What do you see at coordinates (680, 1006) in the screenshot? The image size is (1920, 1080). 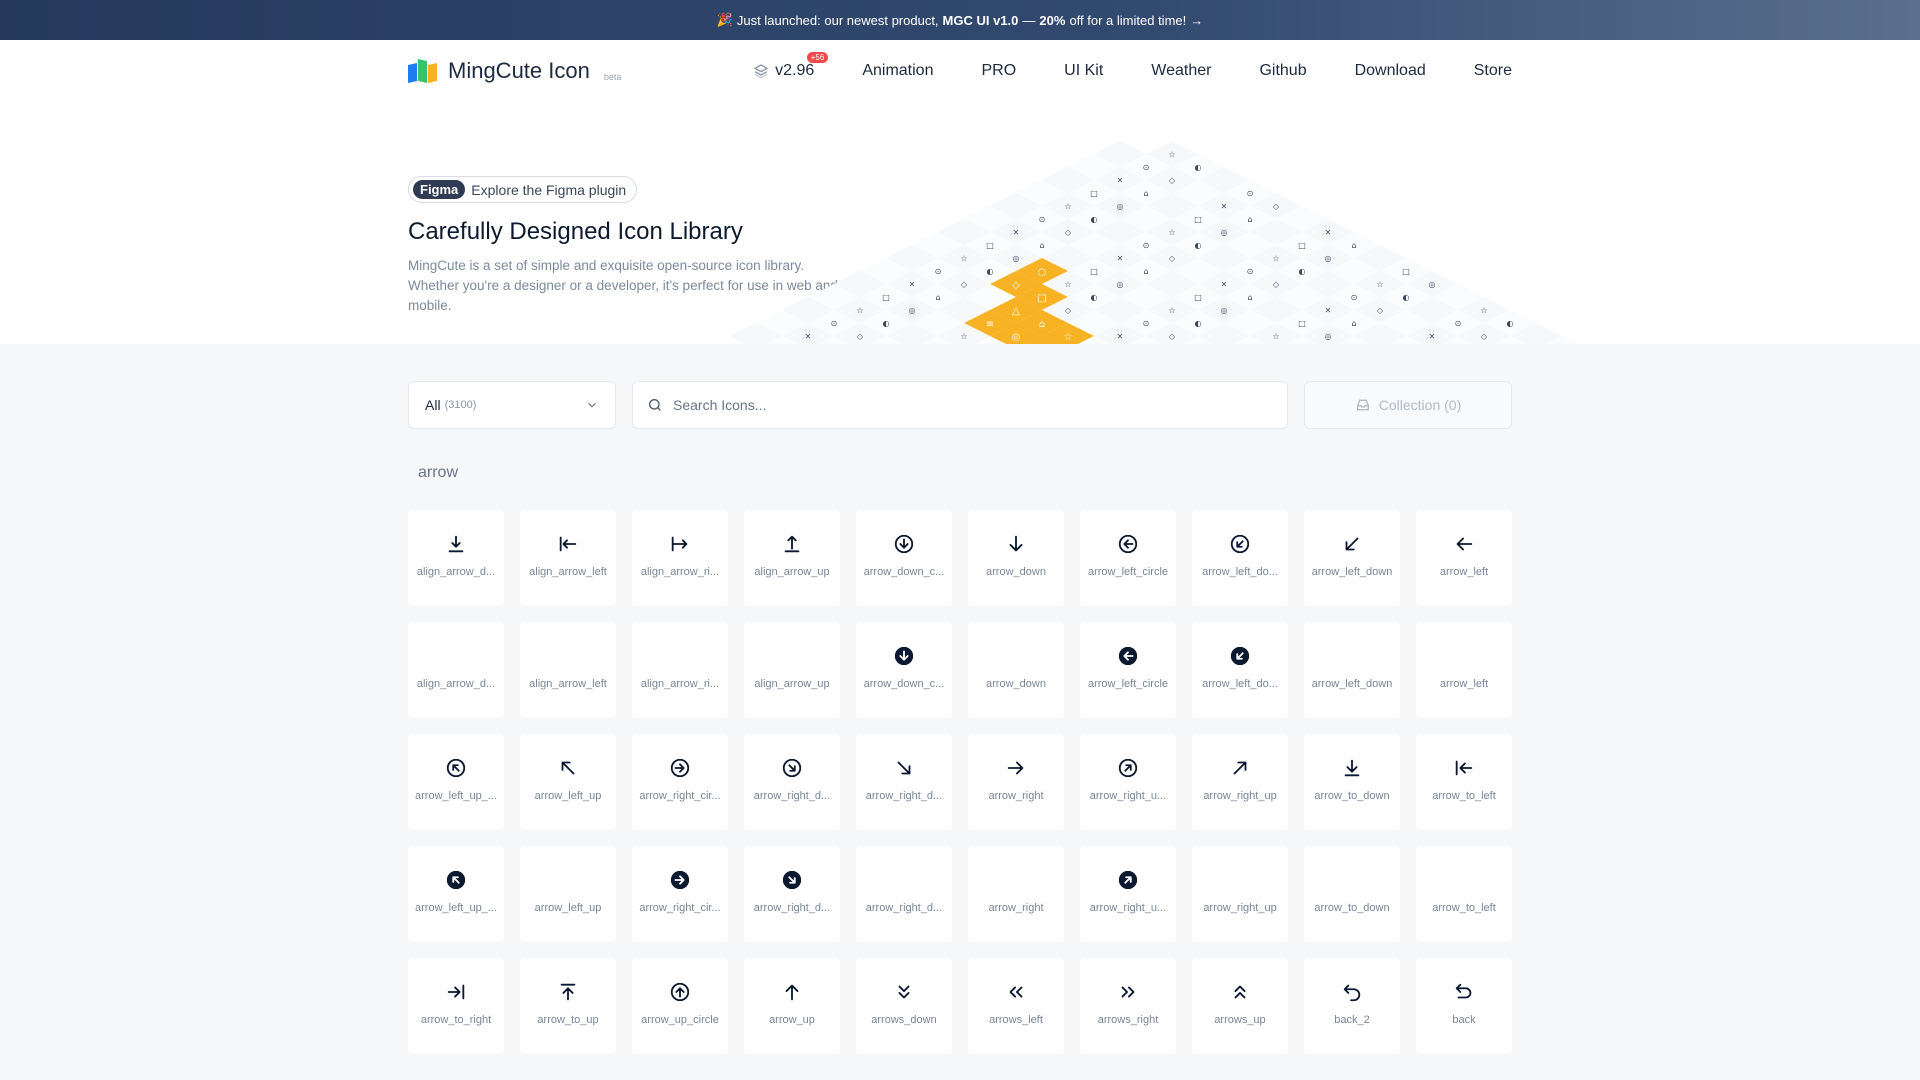 I see `icon-card: arrow_up_circle` at bounding box center [680, 1006].